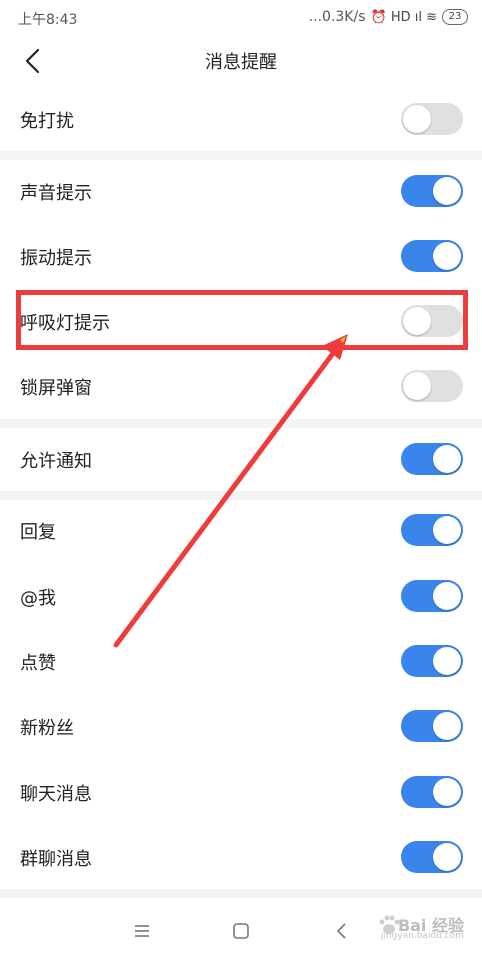 Image resolution: width=482 pixels, height=961 pixels. I want to click on status-time: 上午8:43, so click(48, 20).